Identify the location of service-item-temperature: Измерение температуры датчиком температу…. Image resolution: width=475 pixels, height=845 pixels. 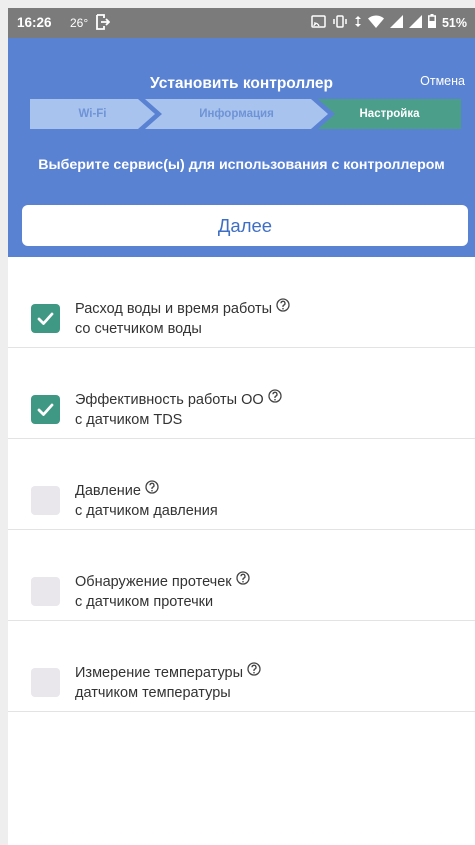
(241, 666).